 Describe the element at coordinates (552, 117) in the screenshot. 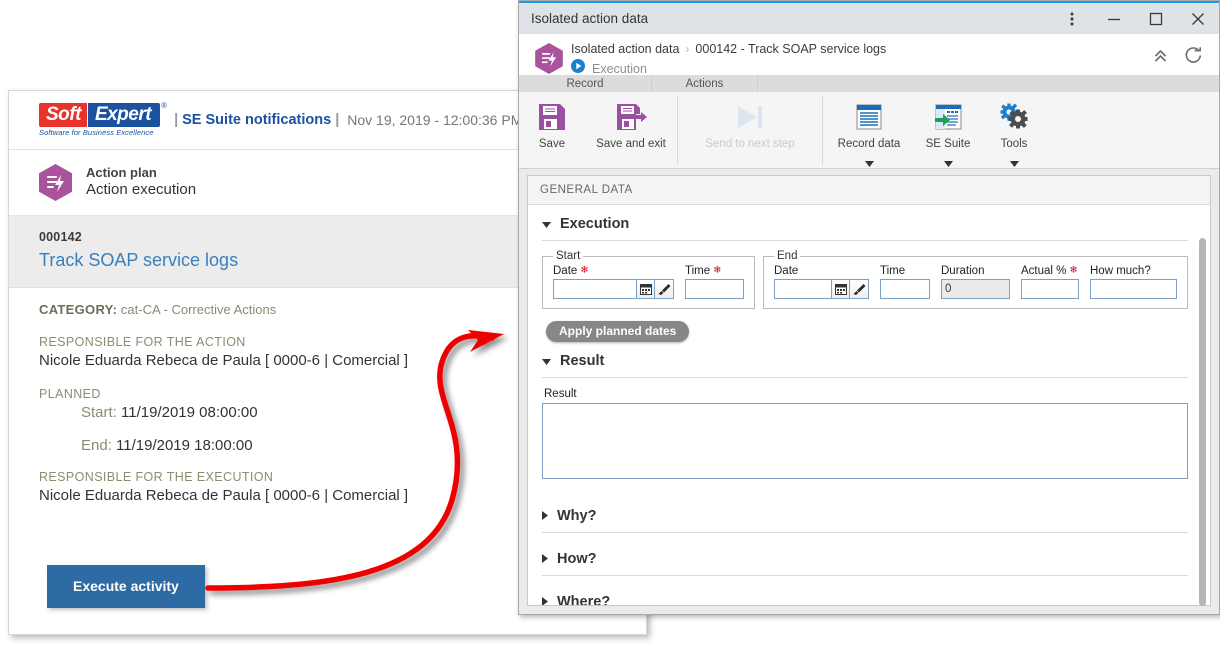

I see `save-floppy-icon` at that location.